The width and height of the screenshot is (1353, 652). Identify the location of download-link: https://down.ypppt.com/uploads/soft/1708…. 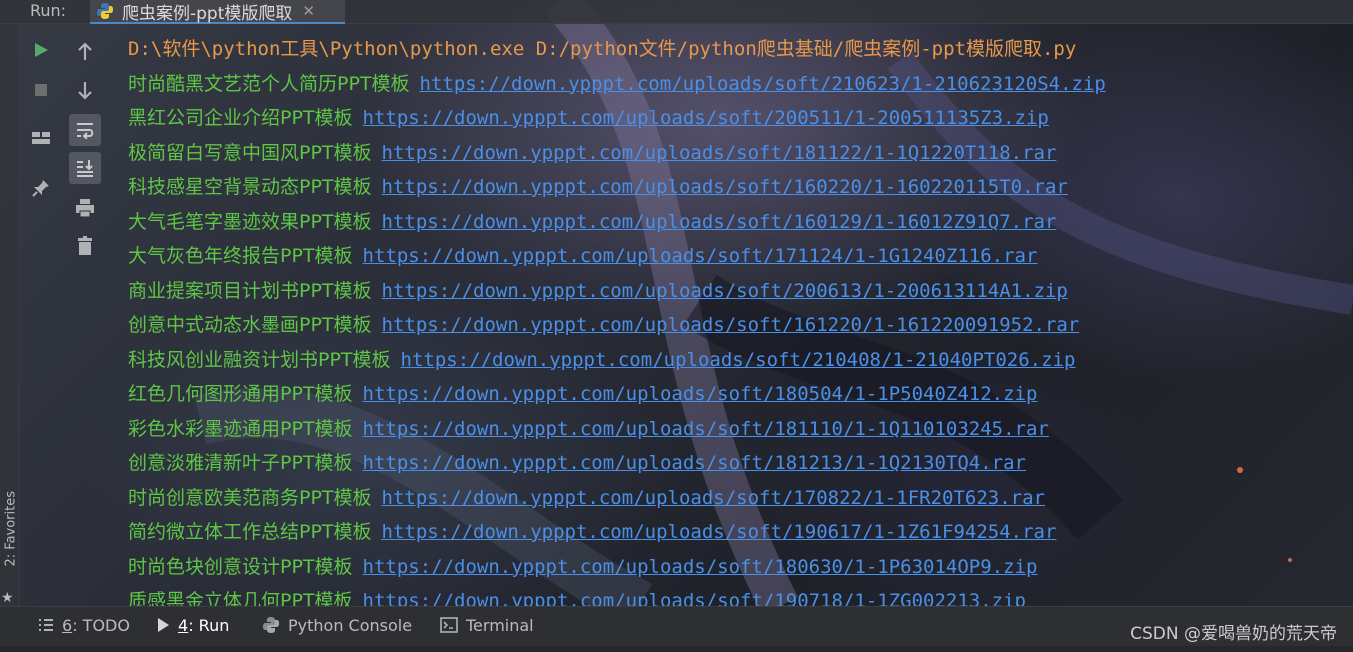
(713, 498).